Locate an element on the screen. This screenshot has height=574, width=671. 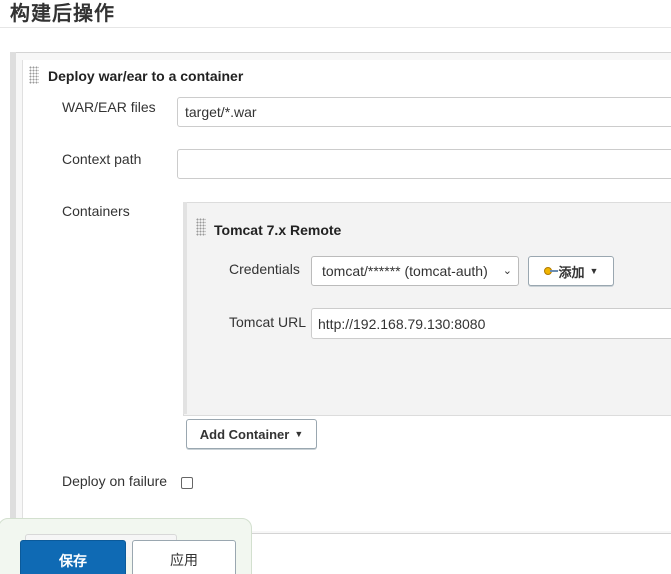
section-title: 构建后操作 is located at coordinates (62, 14).